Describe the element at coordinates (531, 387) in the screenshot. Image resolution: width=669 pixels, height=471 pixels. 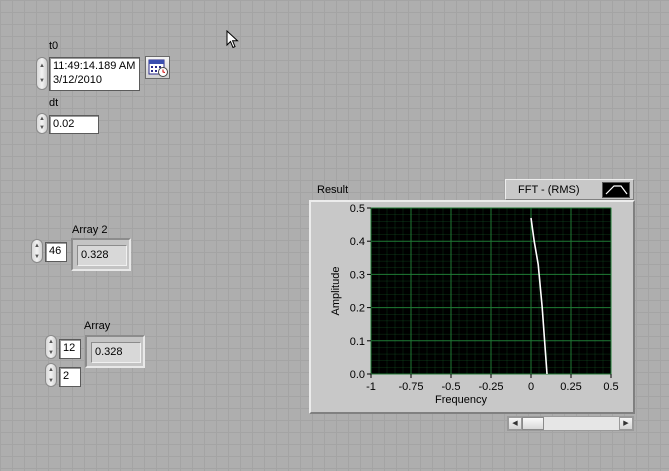
I see `x-tick-label: 0` at that location.